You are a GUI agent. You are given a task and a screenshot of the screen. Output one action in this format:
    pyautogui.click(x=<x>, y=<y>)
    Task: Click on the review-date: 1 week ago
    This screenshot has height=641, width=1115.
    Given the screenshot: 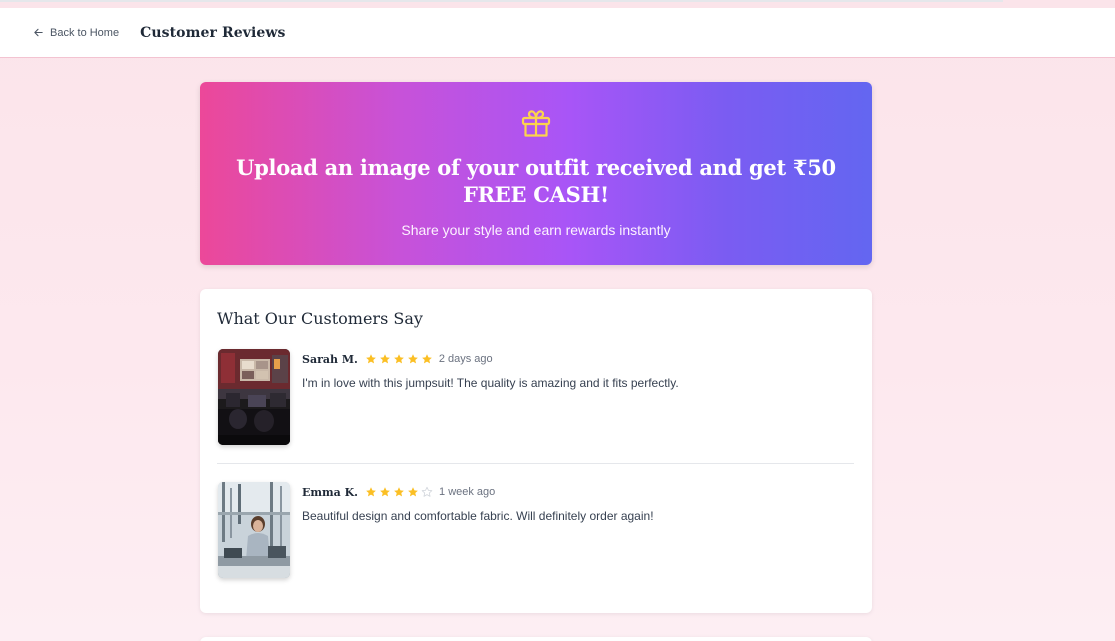 What is the action you would take?
    pyautogui.click(x=467, y=492)
    